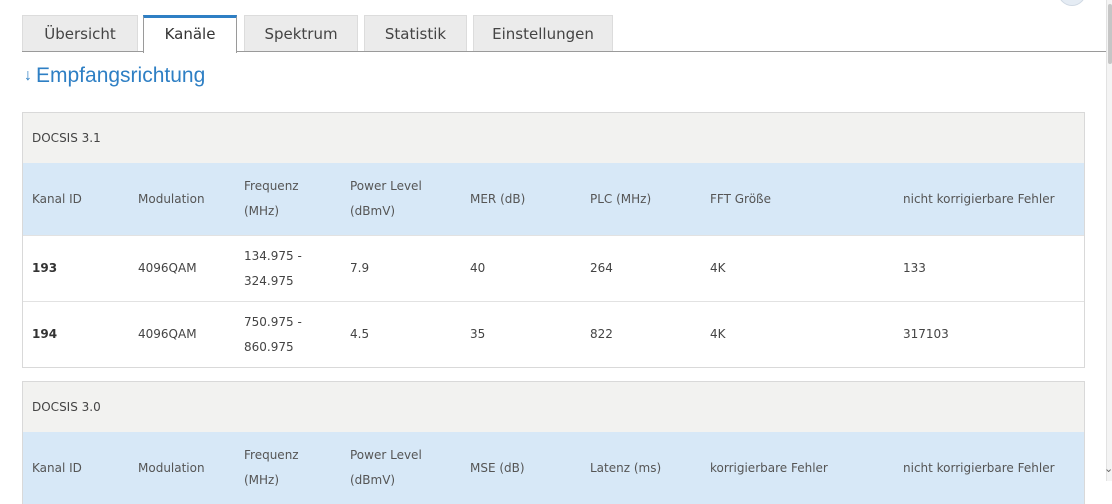 This screenshot has height=504, width=1112. I want to click on tab-einstellungen: Einstellungen, so click(543, 33).